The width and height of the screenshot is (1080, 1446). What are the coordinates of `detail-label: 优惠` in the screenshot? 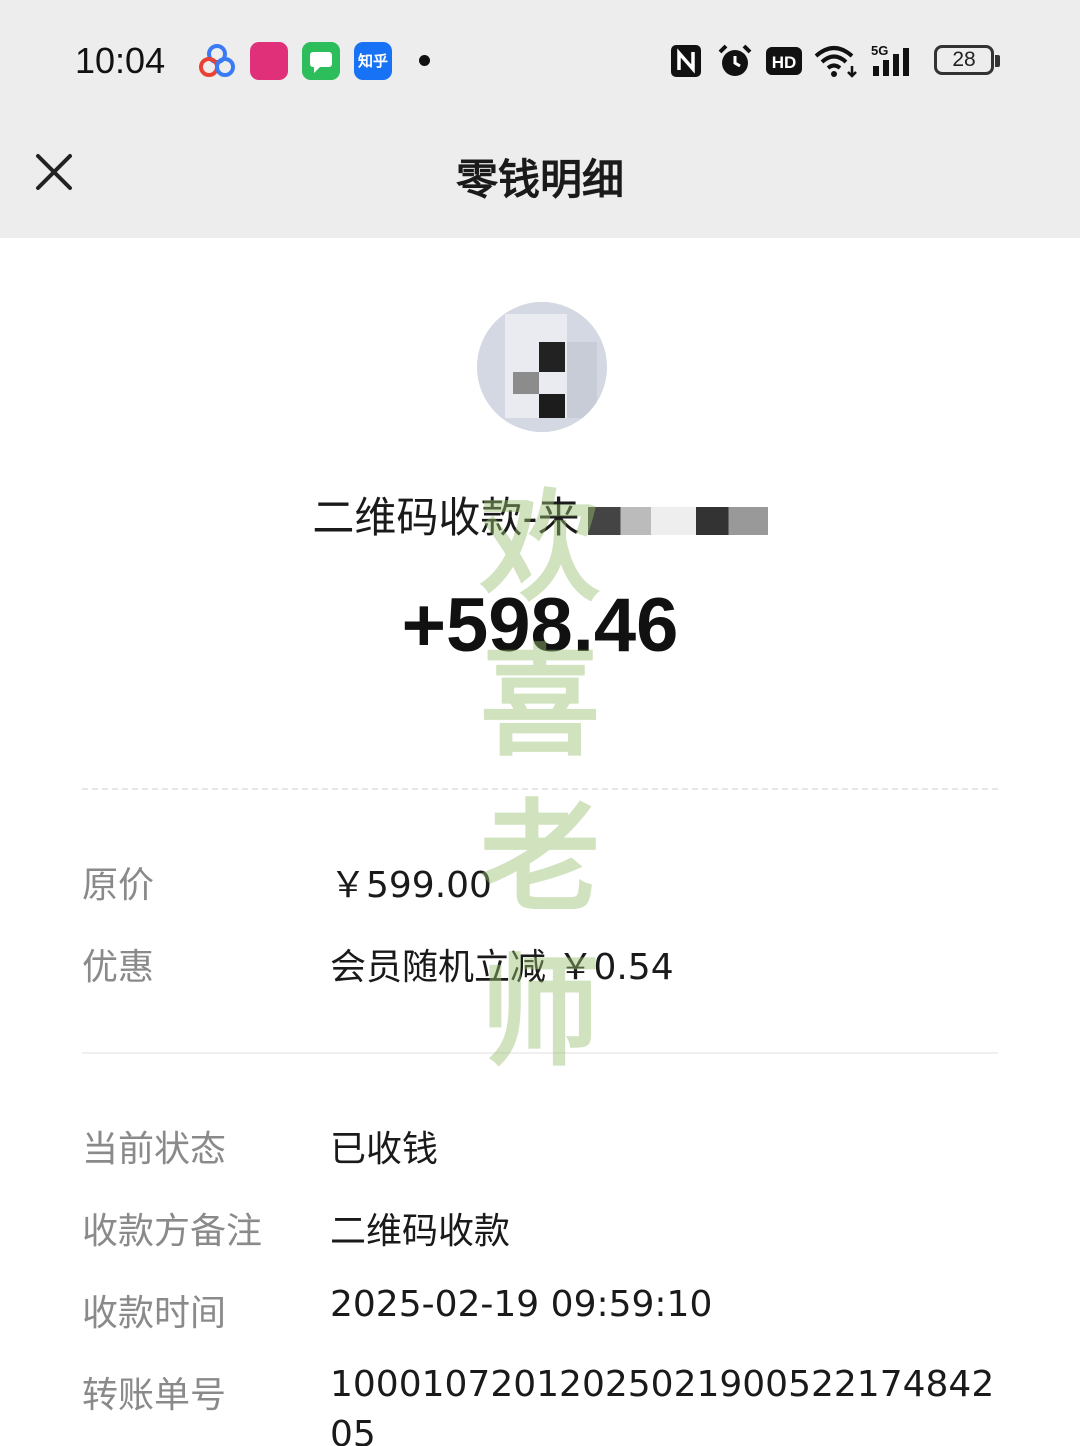 It's located at (118, 967).